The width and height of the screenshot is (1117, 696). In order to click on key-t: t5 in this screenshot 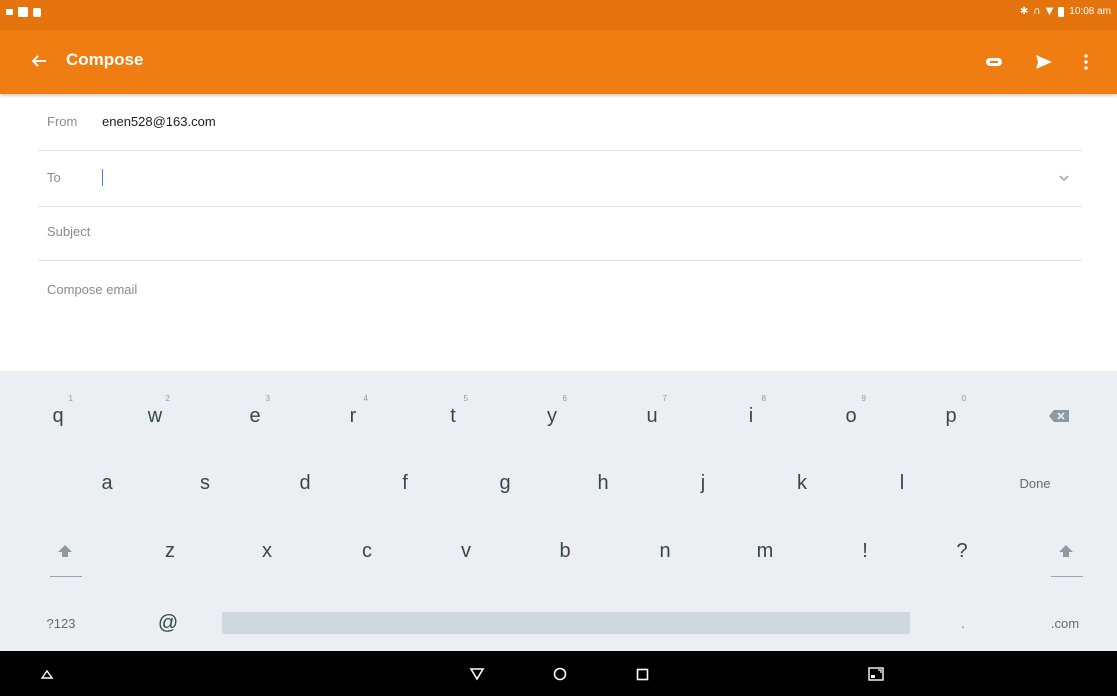, I will do `click(453, 416)`.